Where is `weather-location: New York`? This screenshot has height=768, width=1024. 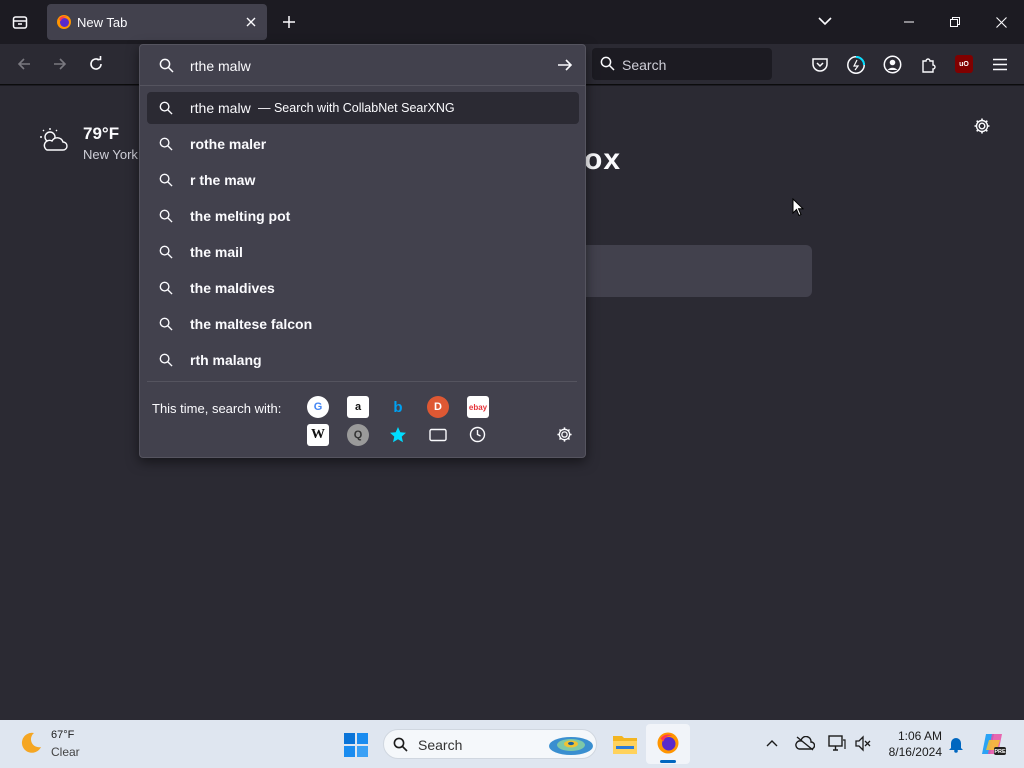
weather-location: New York is located at coordinates (110, 154).